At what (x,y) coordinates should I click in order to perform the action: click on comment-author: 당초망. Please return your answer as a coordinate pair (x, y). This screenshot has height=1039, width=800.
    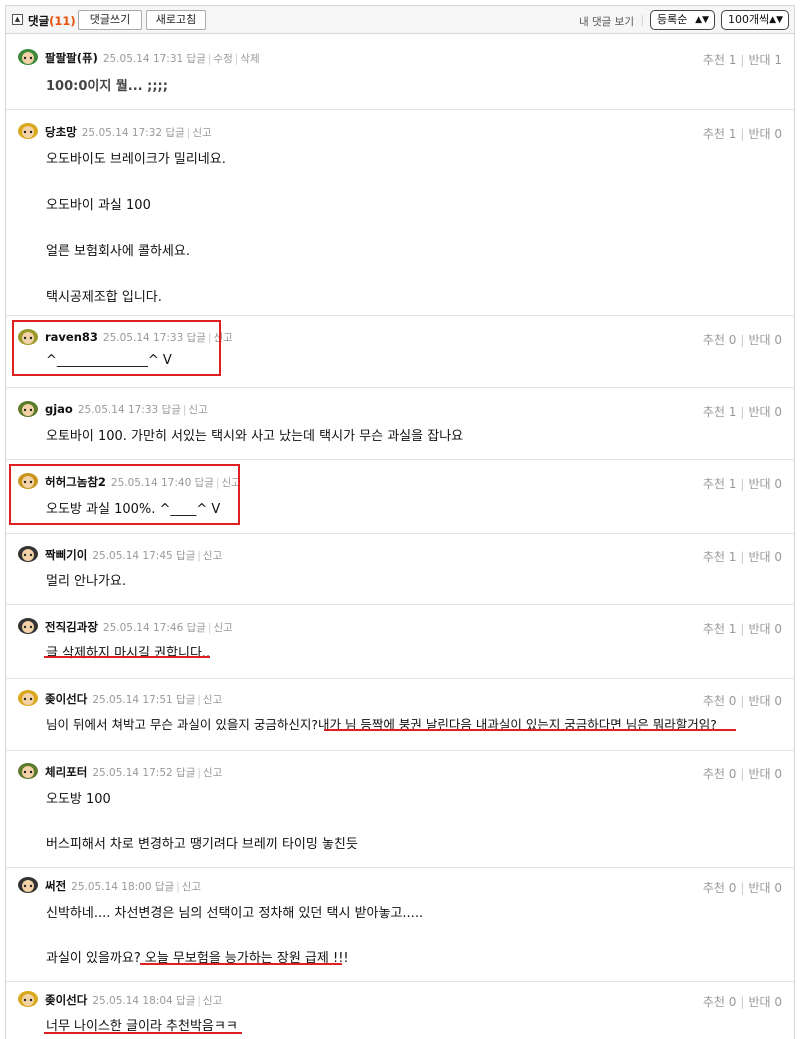
    Looking at the image, I should click on (61, 132).